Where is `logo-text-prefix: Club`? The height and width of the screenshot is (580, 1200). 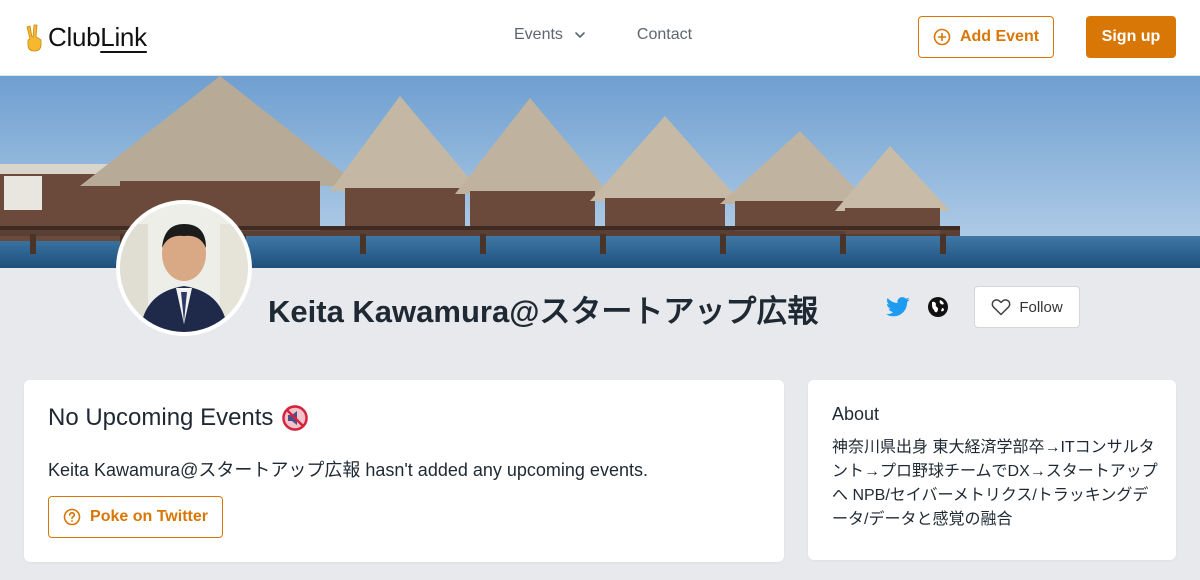 logo-text-prefix: Club is located at coordinates (74, 37).